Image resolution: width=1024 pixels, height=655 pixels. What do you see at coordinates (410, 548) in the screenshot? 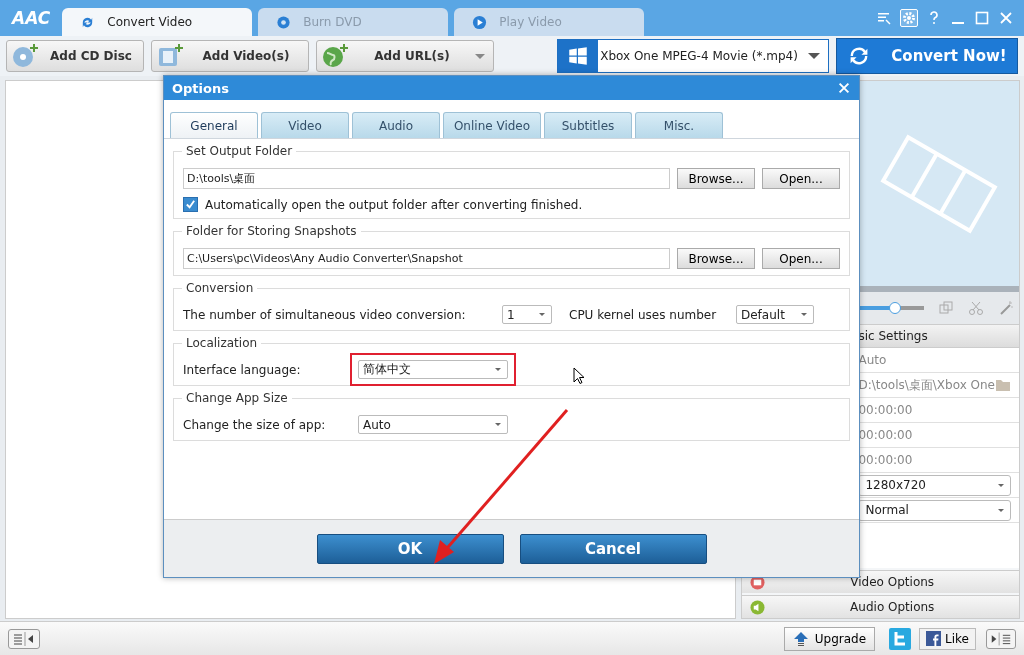
I see `ok-button: OK` at bounding box center [410, 548].